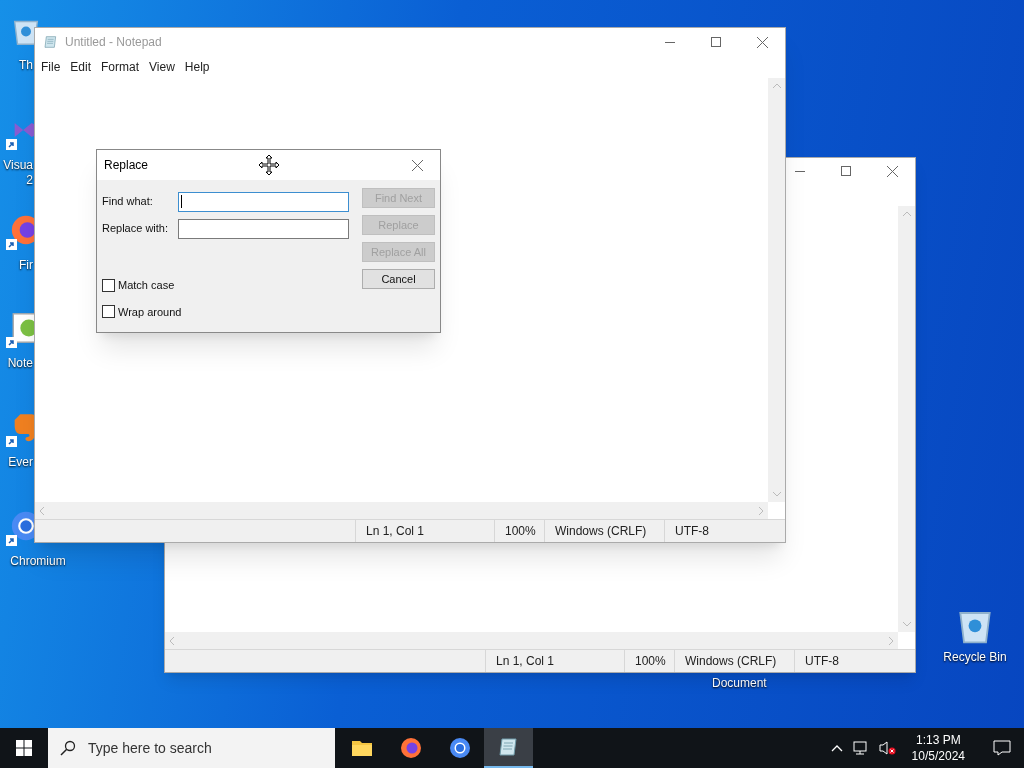 Image resolution: width=1024 pixels, height=768 pixels. Describe the element at coordinates (459, 748) in the screenshot. I see `chromium-icon` at that location.